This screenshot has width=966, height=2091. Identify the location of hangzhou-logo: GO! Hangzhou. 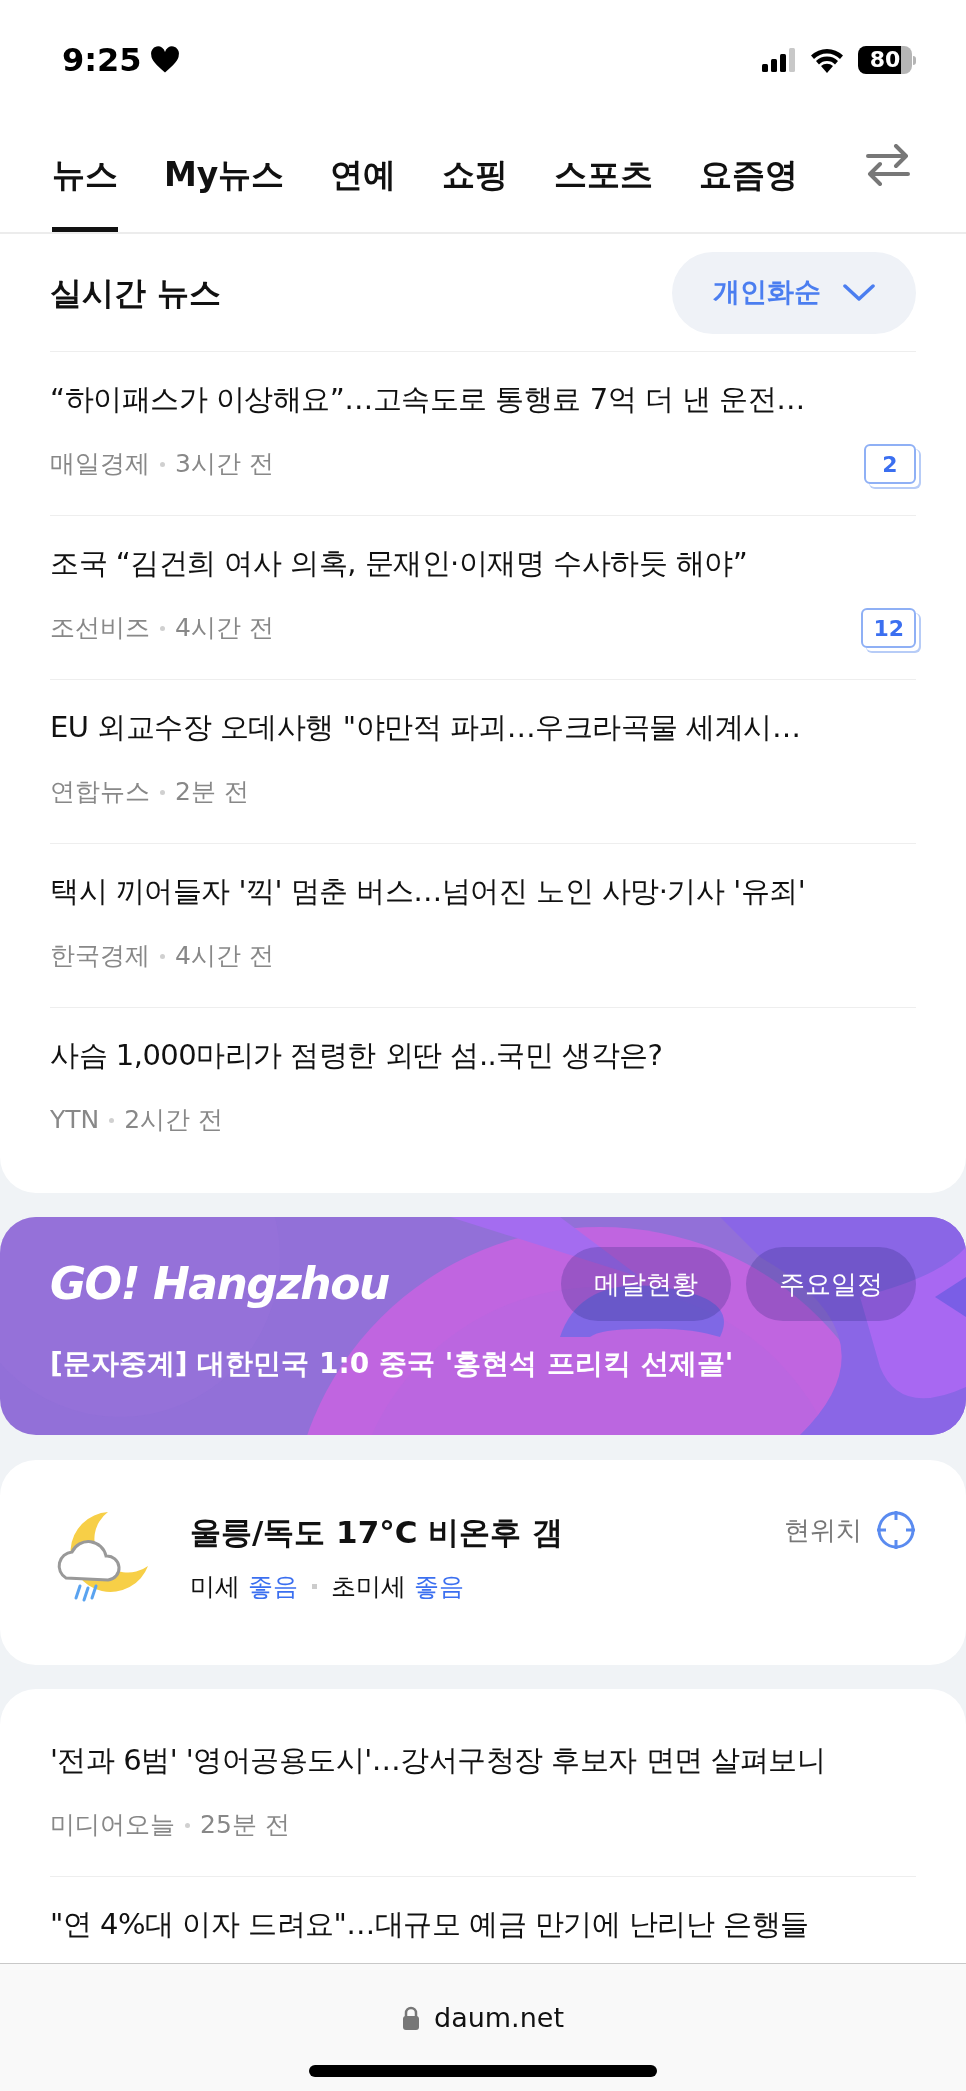
(219, 1284).